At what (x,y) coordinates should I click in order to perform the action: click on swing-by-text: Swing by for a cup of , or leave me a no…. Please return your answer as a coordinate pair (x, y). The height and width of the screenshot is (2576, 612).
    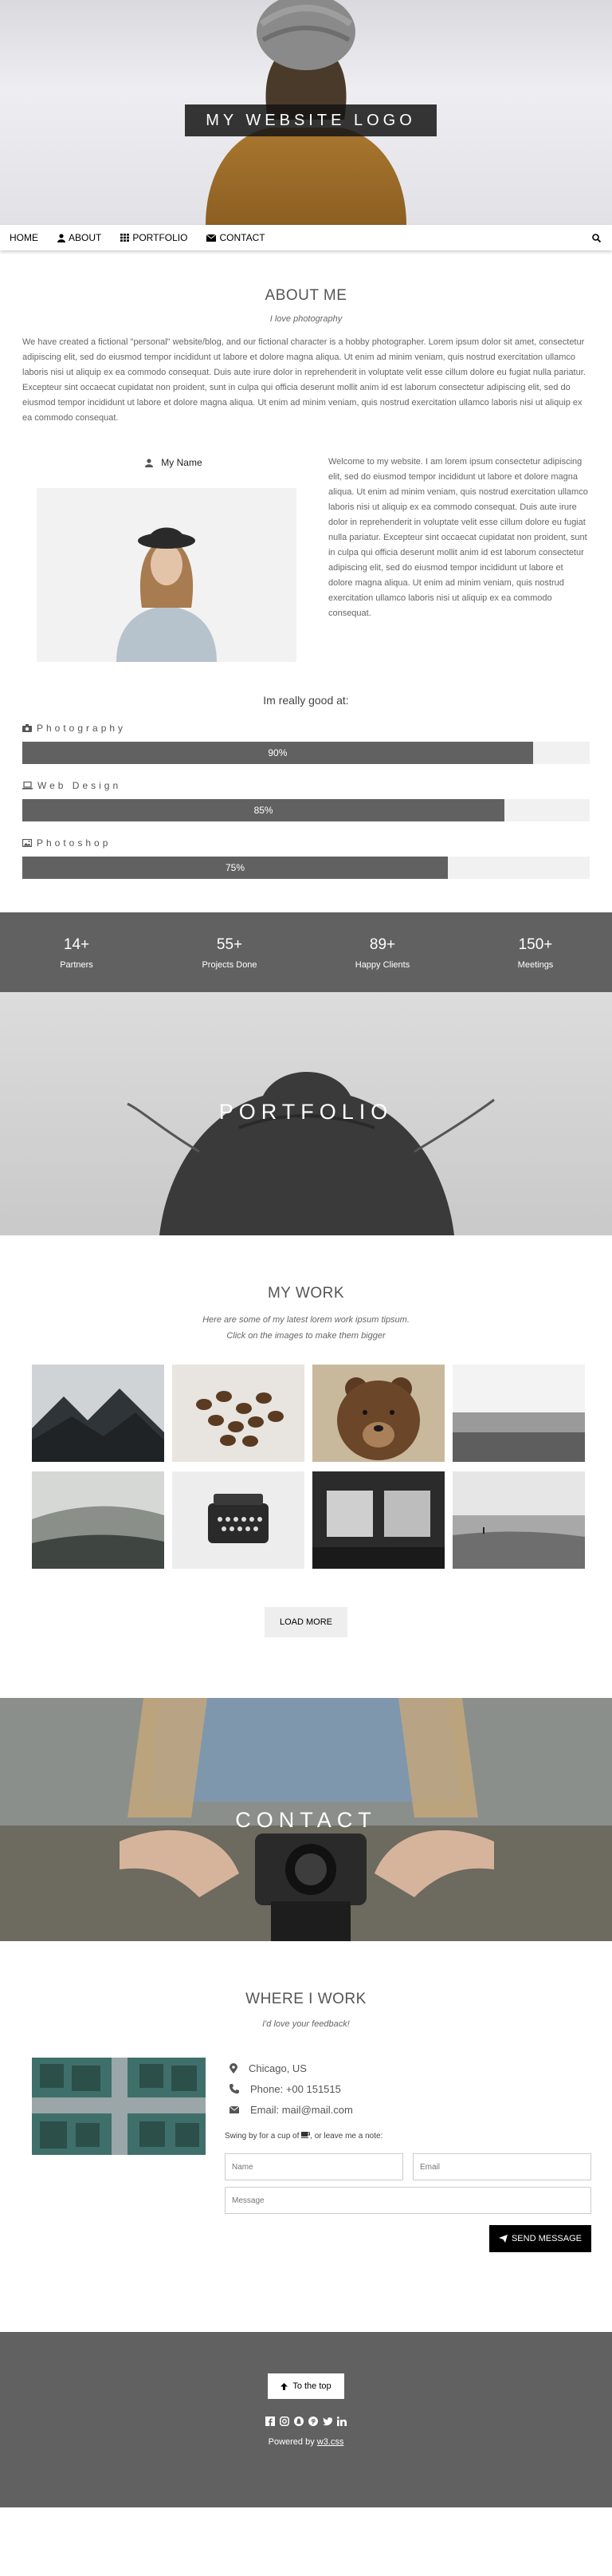
    Looking at the image, I should click on (408, 2136).